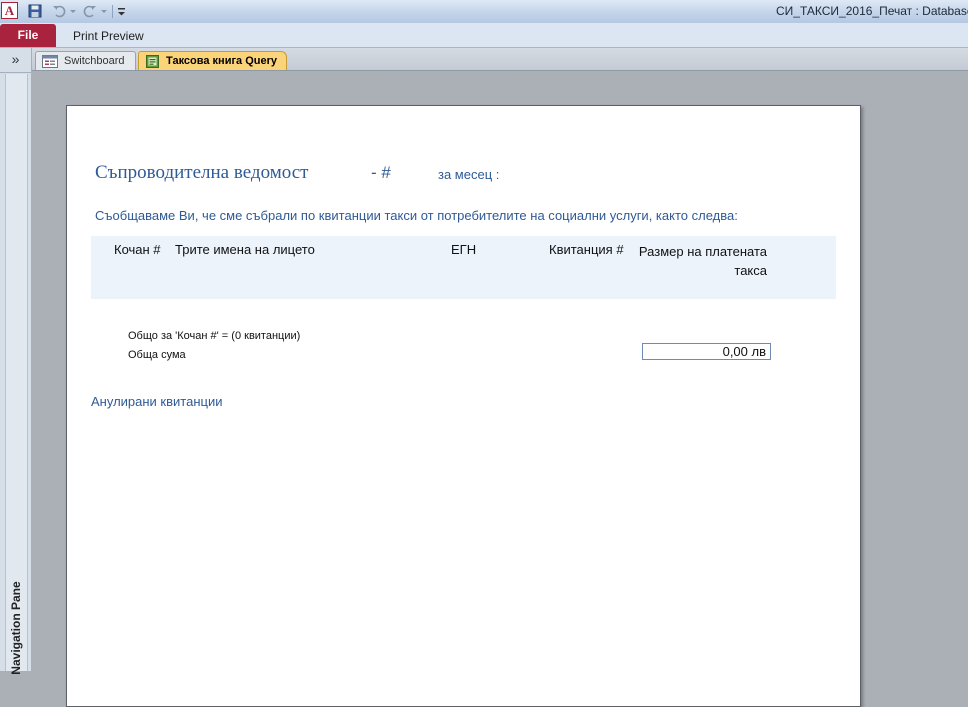  Describe the element at coordinates (469, 174) in the screenshot. I see `month-label: за месец :` at that location.